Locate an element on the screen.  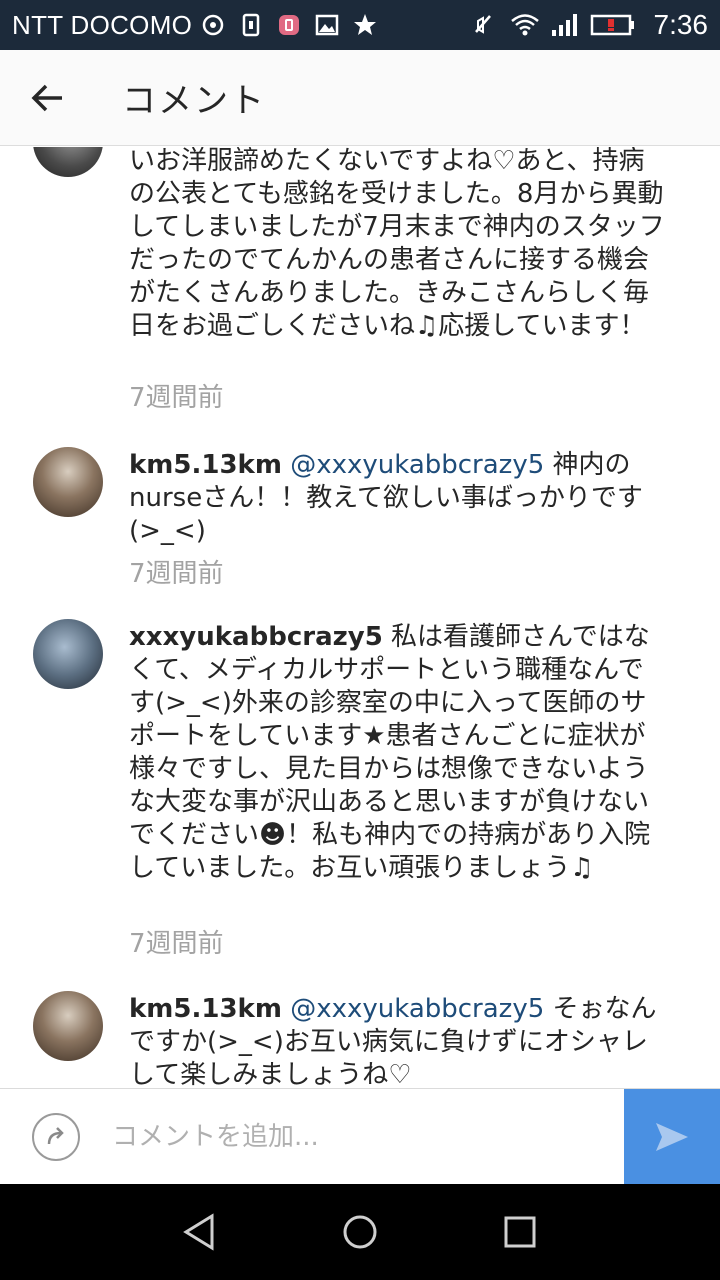
sim-icon is located at coordinates (251, 25).